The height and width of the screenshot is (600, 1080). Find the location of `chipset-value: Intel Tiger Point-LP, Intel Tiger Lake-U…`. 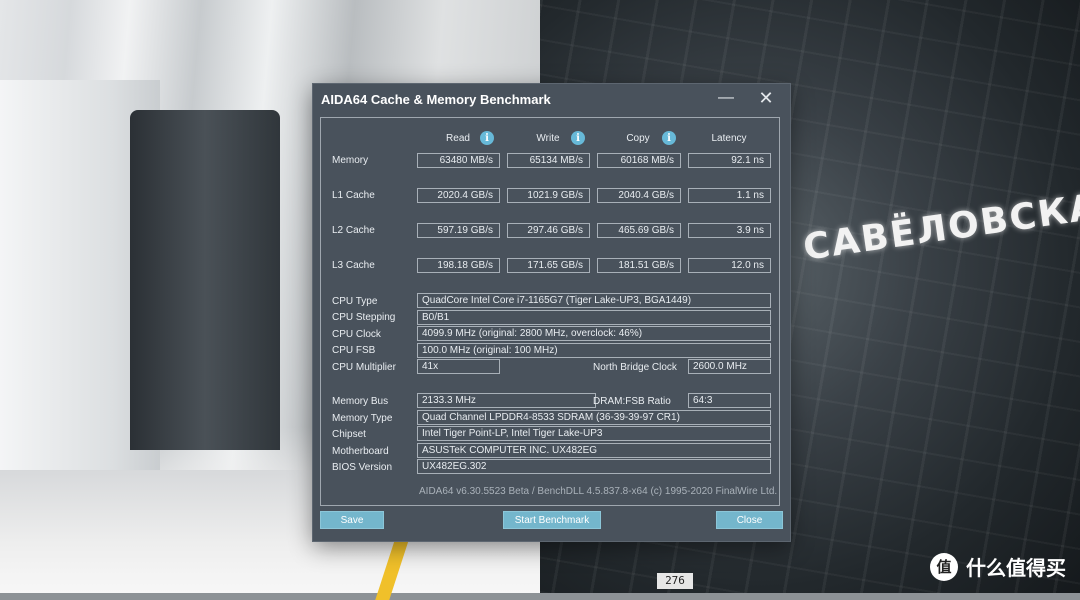

chipset-value: Intel Tiger Point-LP, Intel Tiger Lake-U… is located at coordinates (594, 433).